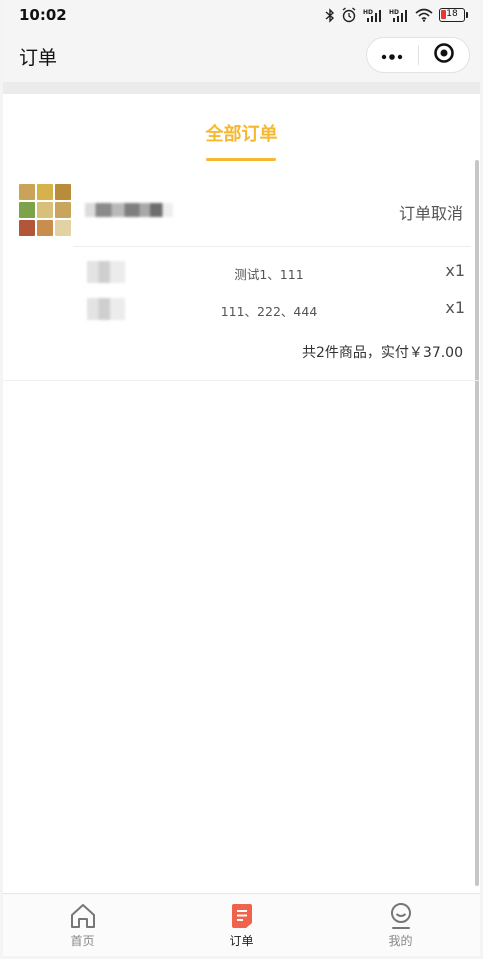 The width and height of the screenshot is (483, 959). Describe the element at coordinates (430, 213) in the screenshot. I see `order-status: 订单取消` at that location.